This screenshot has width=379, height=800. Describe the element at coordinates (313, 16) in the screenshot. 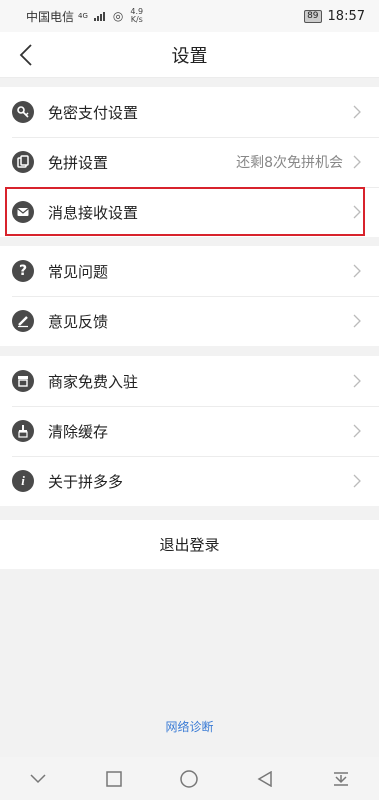

I see `battery-icon: 89` at that location.